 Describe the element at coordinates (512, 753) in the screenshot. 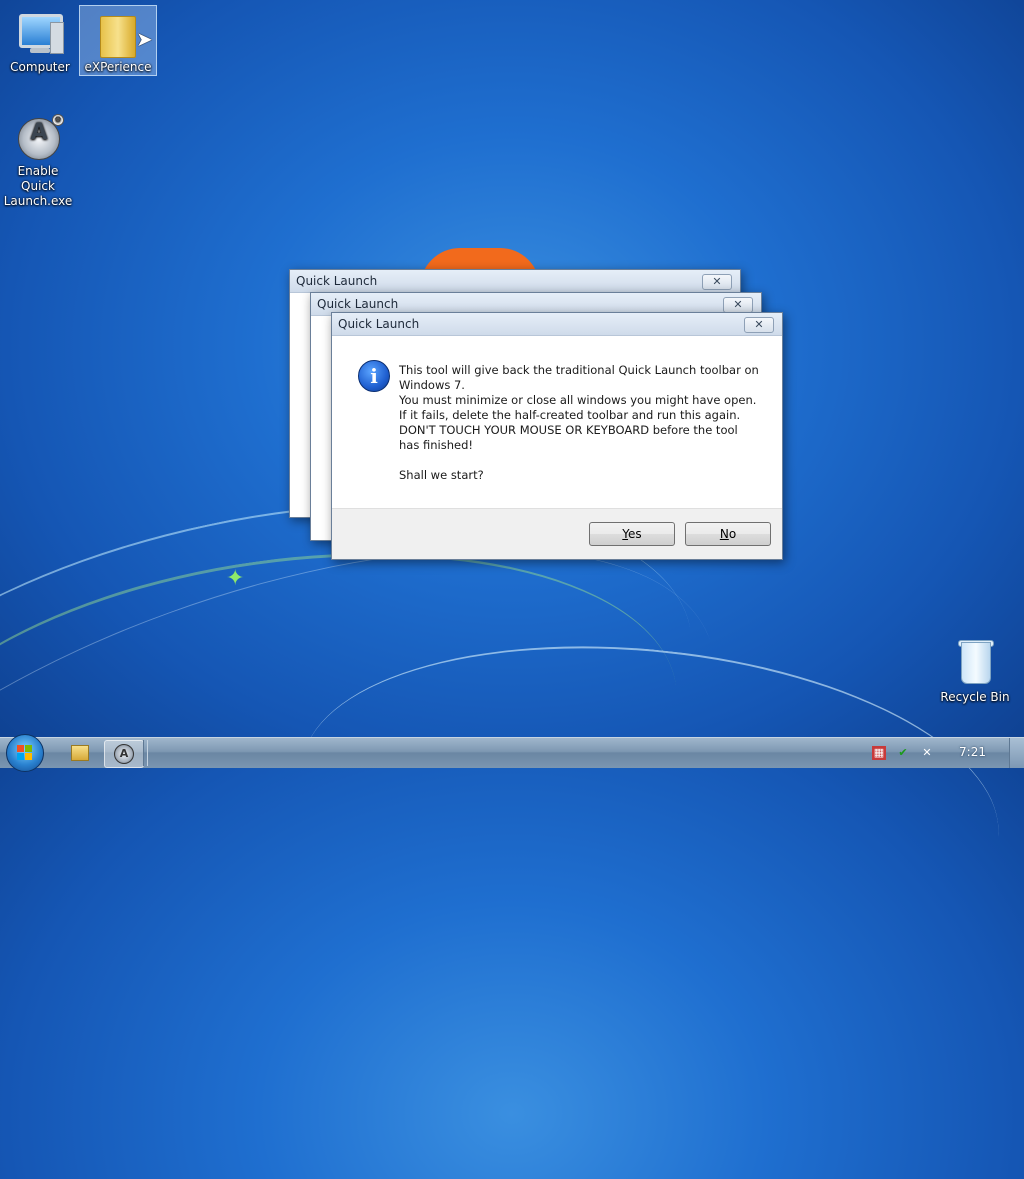

I see `taskbar: A ▦ ✔ ✕ 7:21` at that location.